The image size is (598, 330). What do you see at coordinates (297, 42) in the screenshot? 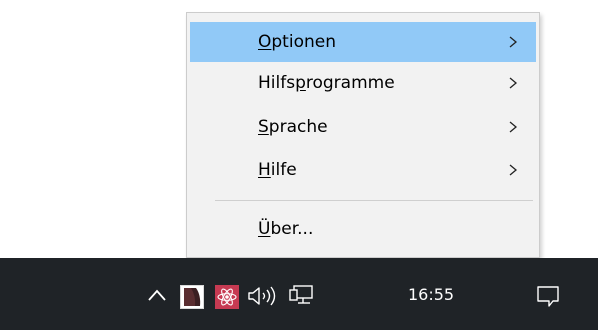
I see `menu-item-label: Optionen` at bounding box center [297, 42].